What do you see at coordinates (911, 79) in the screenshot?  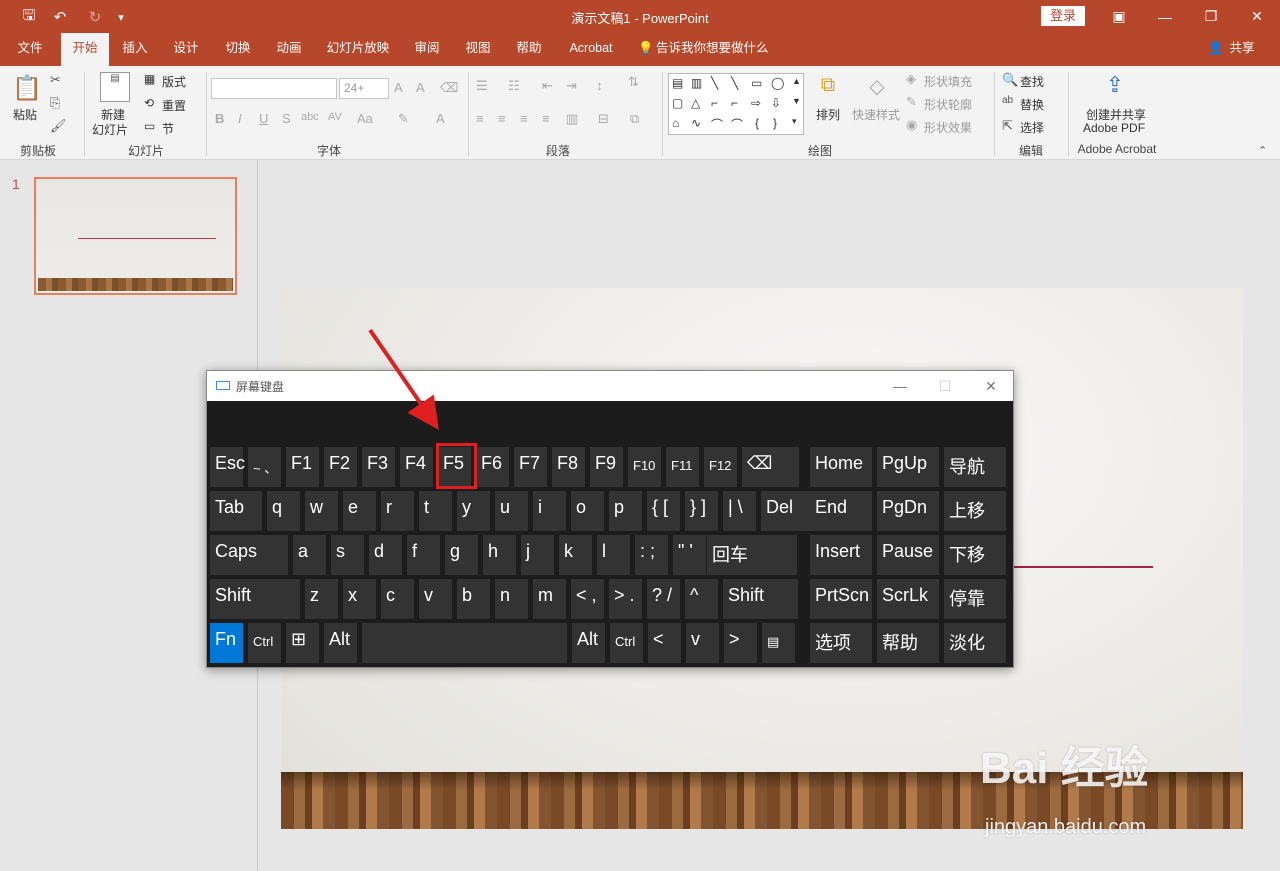 I see `shape-fill-icon: ◈` at bounding box center [911, 79].